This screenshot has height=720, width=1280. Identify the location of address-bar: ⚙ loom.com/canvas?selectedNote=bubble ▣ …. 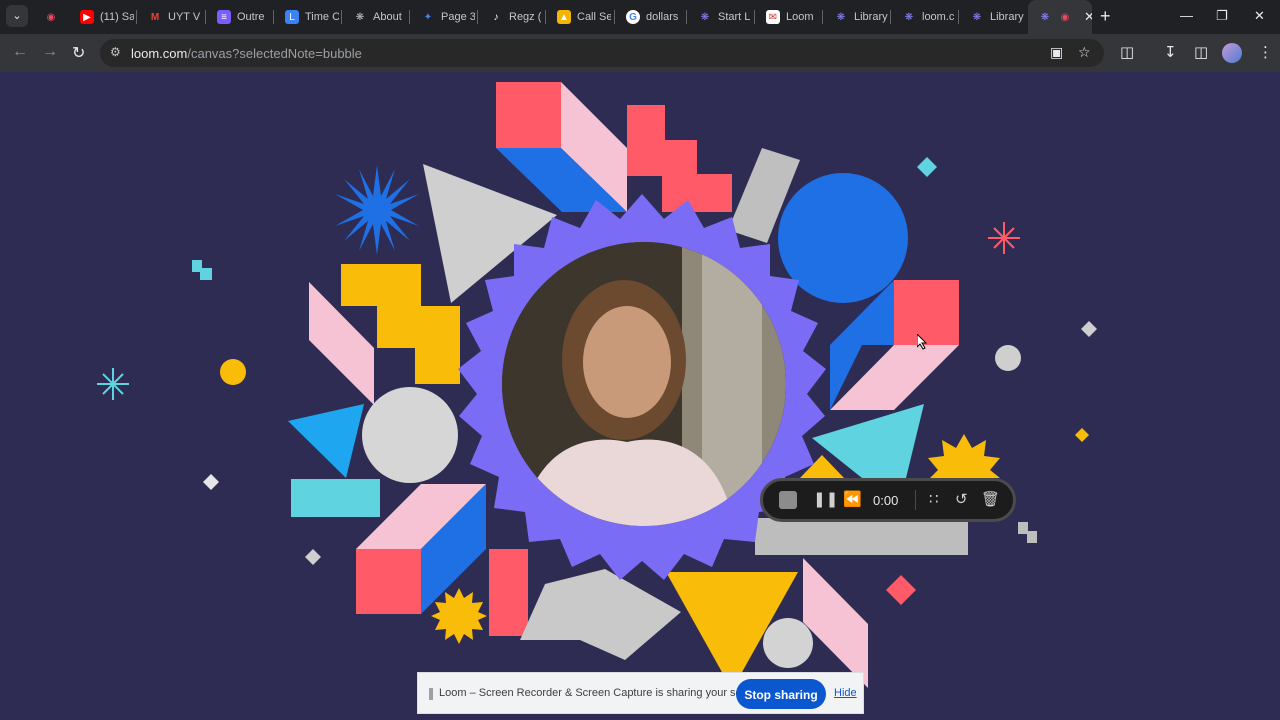
(602, 53).